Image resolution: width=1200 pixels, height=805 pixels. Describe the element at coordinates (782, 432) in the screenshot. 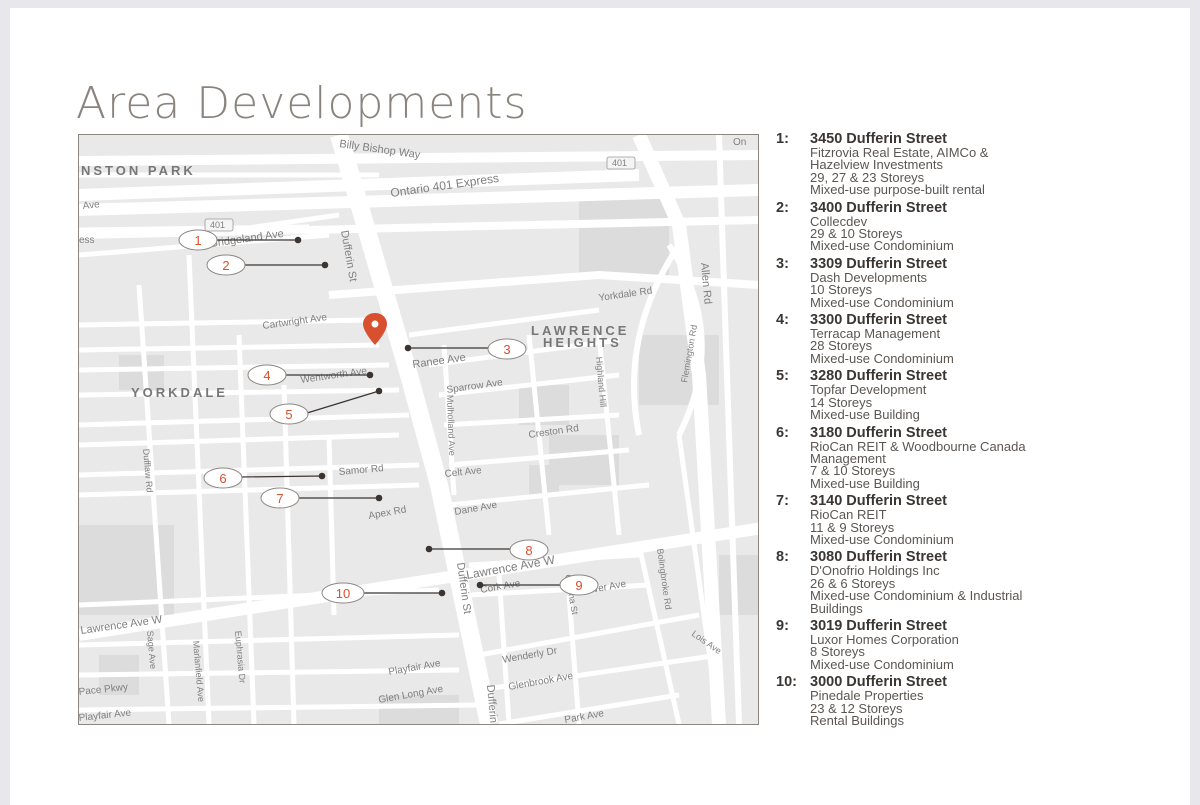

I see `development-number: 6:` at that location.